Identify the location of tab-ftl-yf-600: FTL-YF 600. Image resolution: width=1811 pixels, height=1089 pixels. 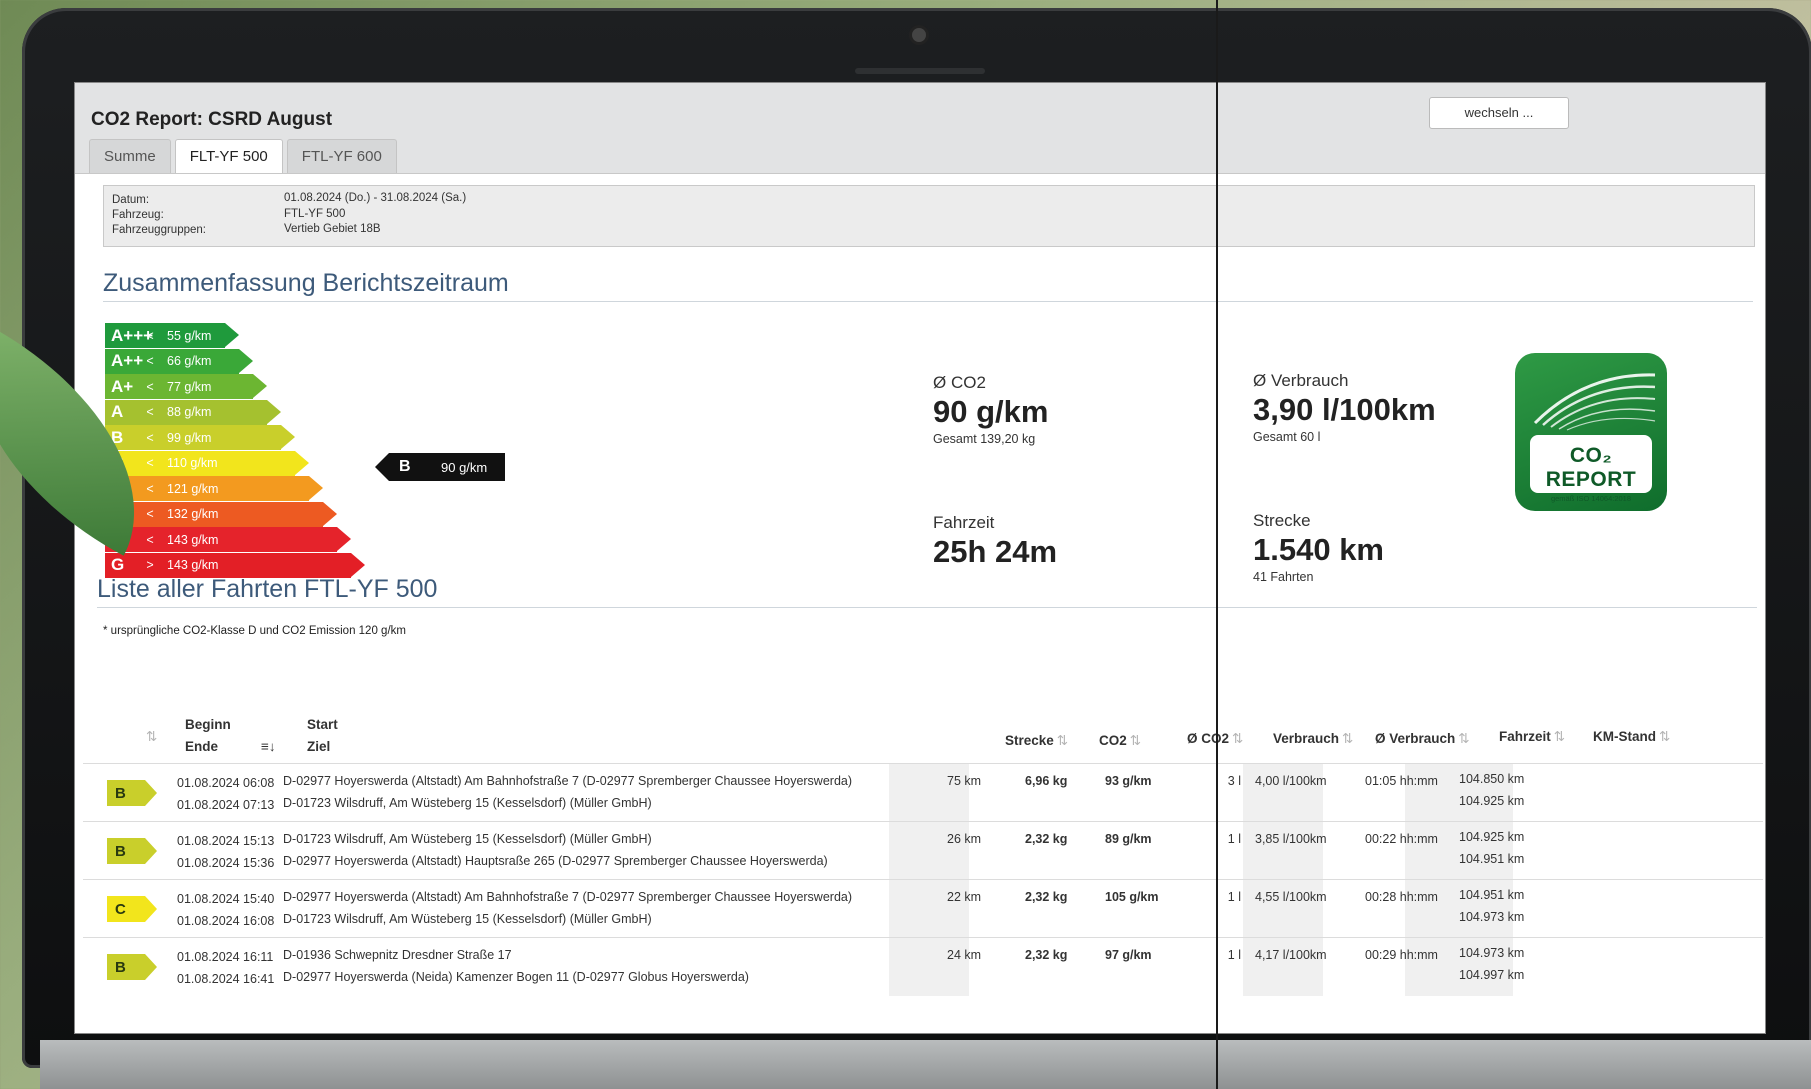
(341, 156).